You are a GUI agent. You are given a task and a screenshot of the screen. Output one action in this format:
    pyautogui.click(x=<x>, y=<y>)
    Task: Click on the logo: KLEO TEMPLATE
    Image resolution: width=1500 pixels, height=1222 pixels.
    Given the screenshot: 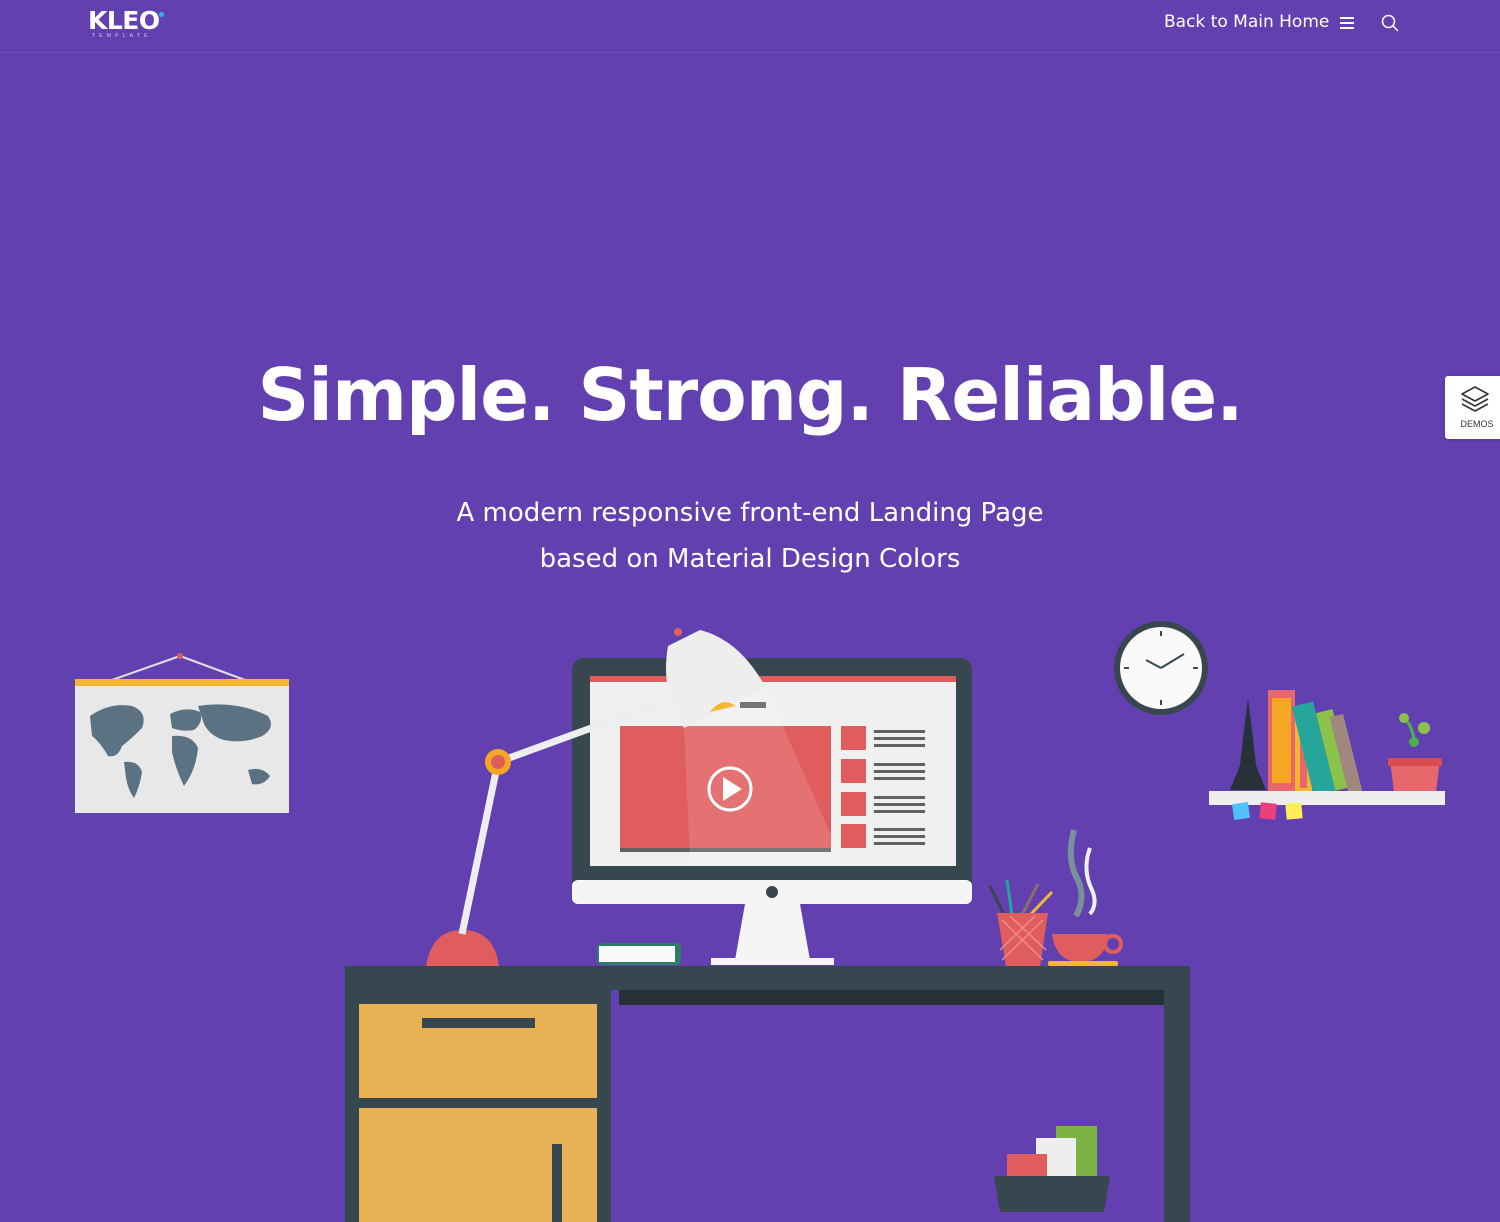 What is the action you would take?
    pyautogui.click(x=126, y=22)
    